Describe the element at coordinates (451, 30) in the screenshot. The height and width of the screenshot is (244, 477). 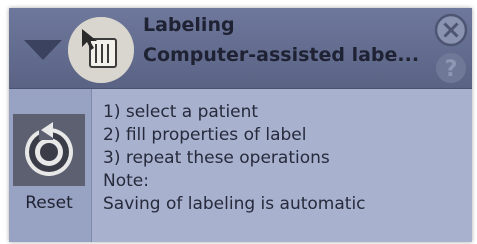
I see `close-icon` at that location.